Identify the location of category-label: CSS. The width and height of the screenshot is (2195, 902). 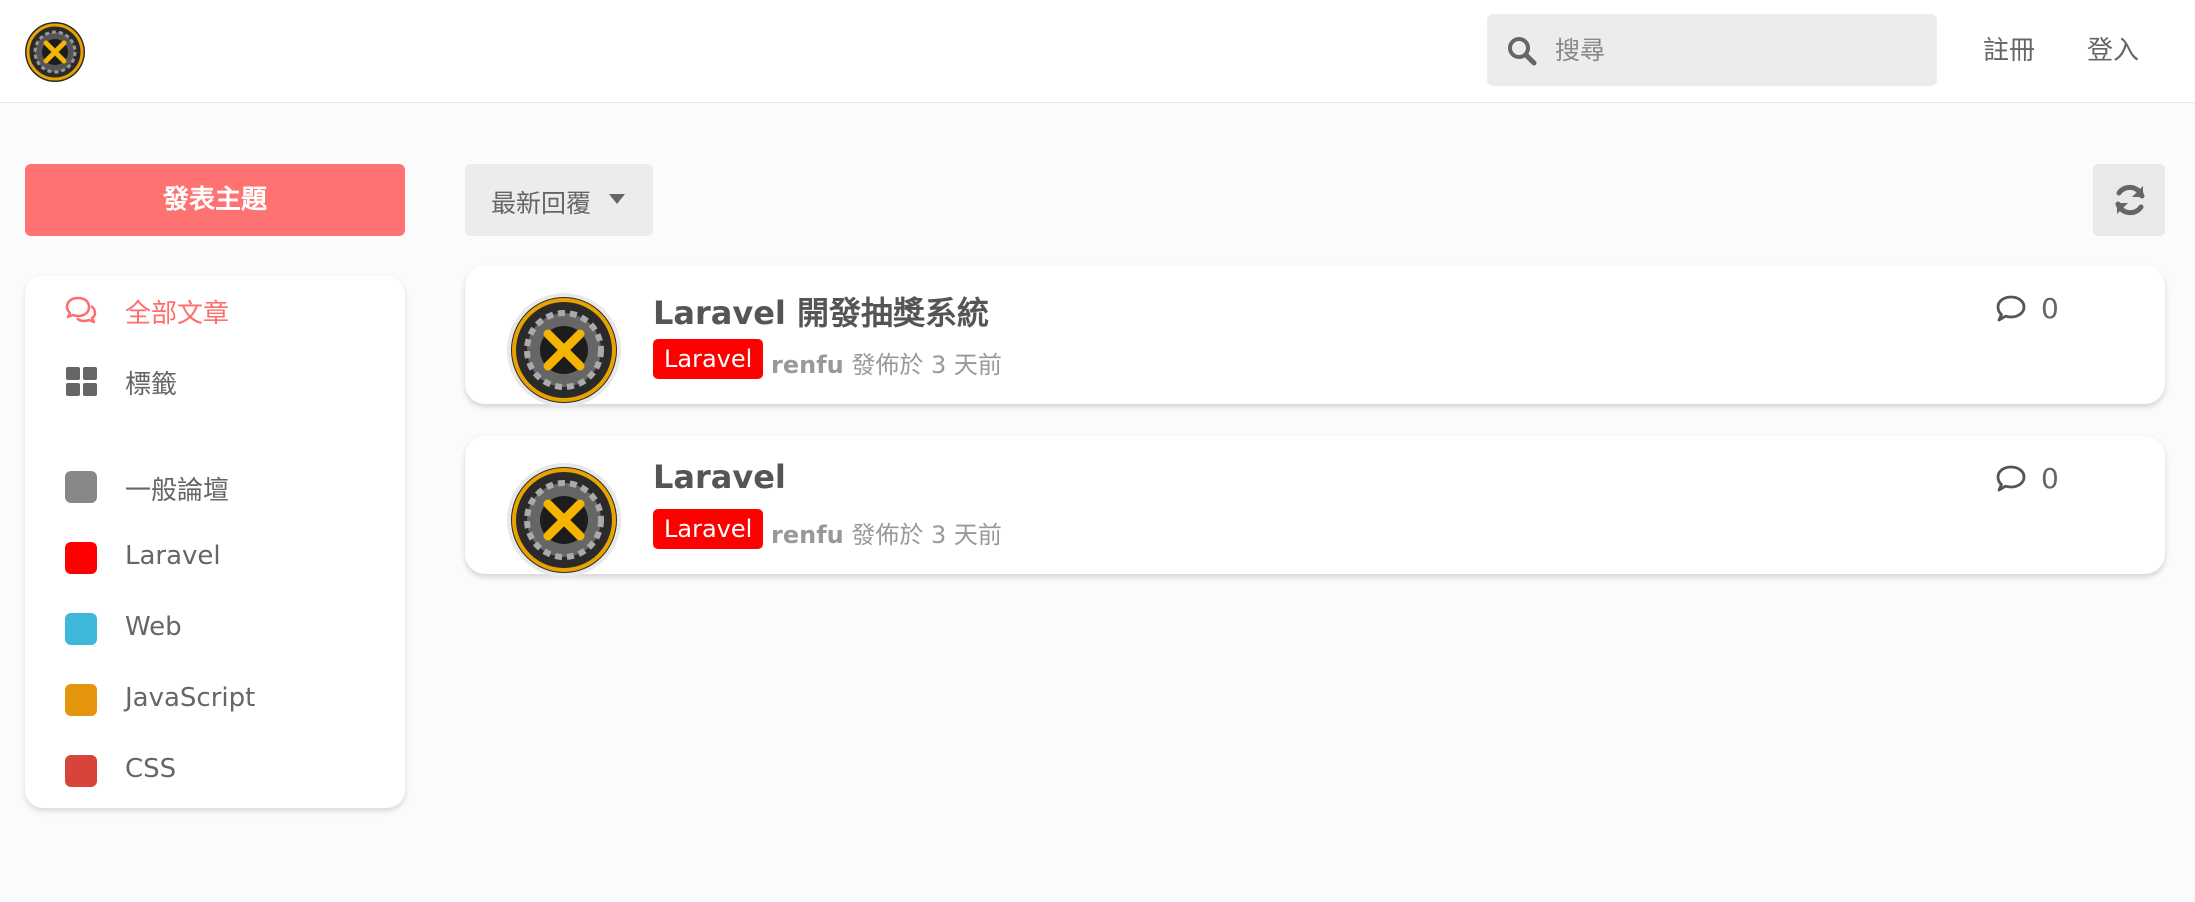
(151, 769).